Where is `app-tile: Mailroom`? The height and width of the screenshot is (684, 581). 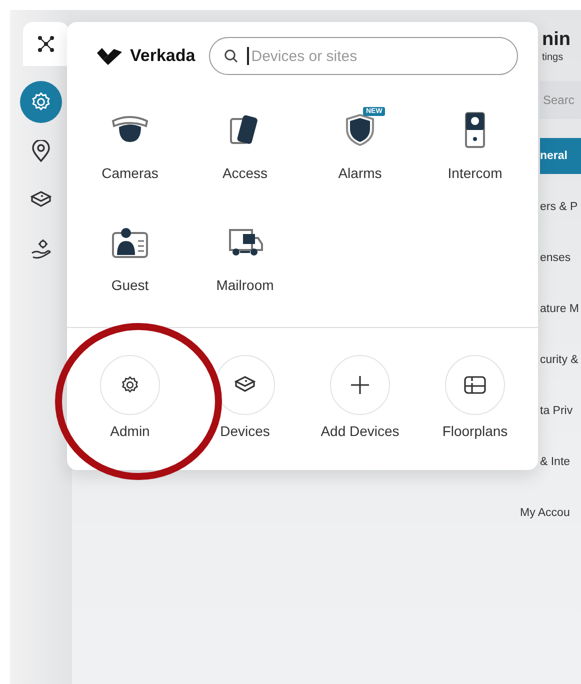 app-tile: Mailroom is located at coordinates (245, 255).